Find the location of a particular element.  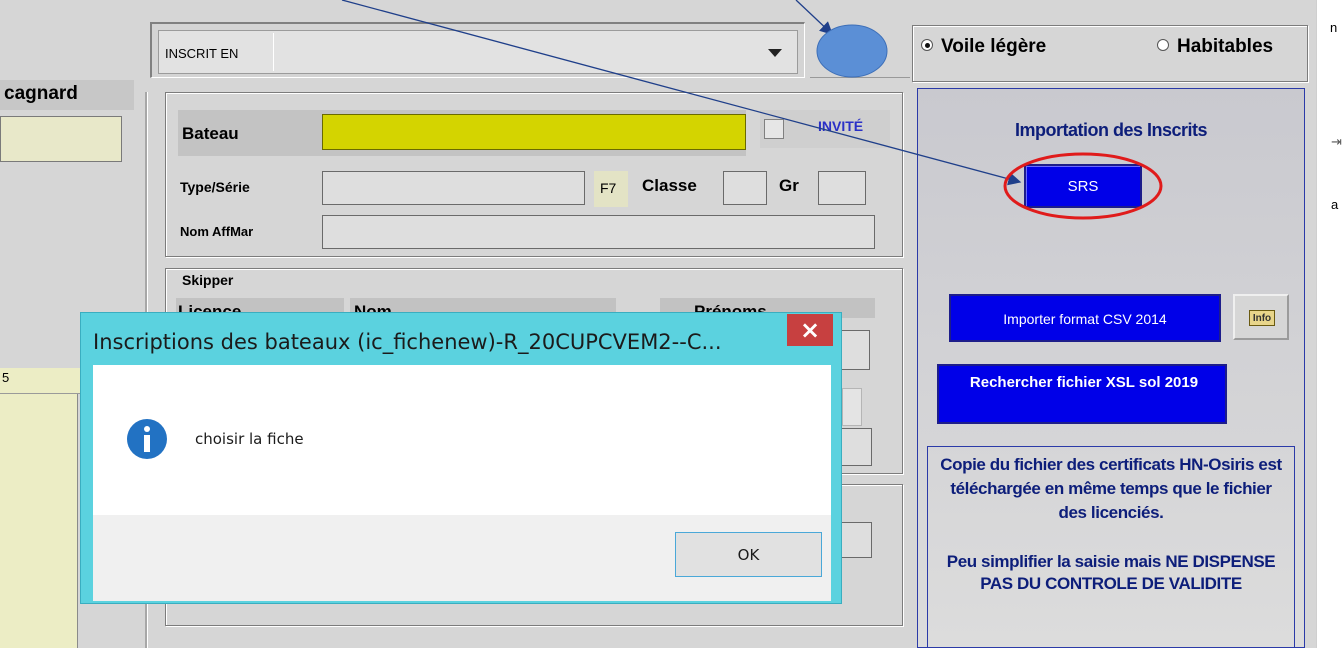

annotation-circle is located at coordinates (852, 51).